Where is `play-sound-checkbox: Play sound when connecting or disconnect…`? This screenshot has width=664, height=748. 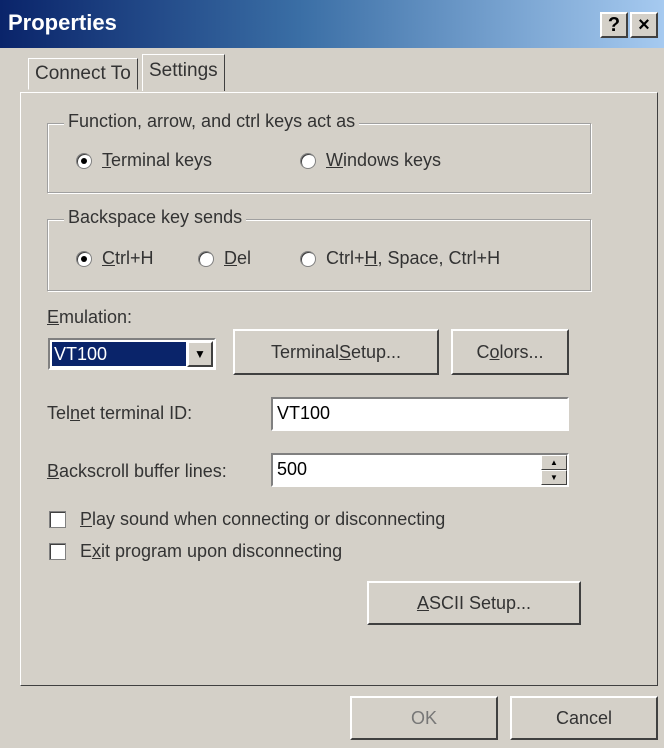
play-sound-checkbox: Play sound when connecting or disconnect… is located at coordinates (247, 519).